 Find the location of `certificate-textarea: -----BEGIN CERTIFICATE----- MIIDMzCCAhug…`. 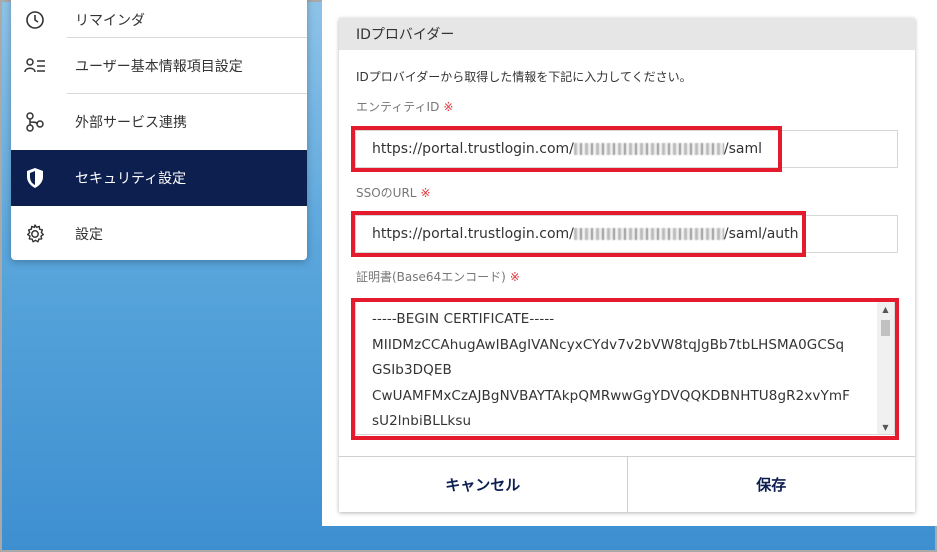

certificate-textarea: -----BEGIN CERTIFICATE----- MIIDMzCCAhug… is located at coordinates (625, 368).